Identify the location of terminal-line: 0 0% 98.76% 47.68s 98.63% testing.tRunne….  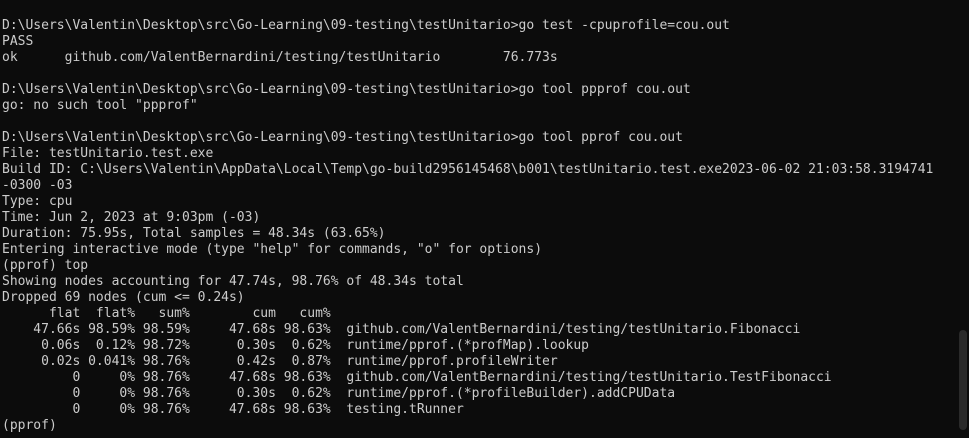
(233, 409).